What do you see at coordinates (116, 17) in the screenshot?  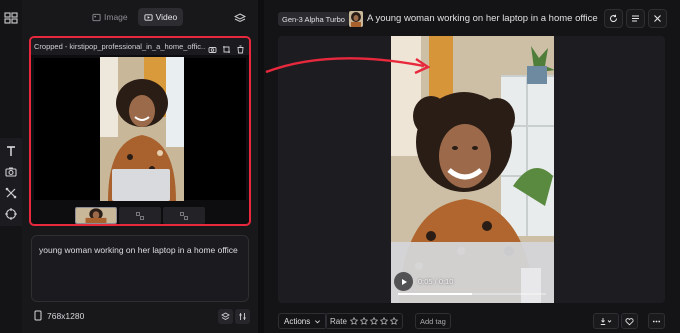 I see `image-mode-label: Image` at bounding box center [116, 17].